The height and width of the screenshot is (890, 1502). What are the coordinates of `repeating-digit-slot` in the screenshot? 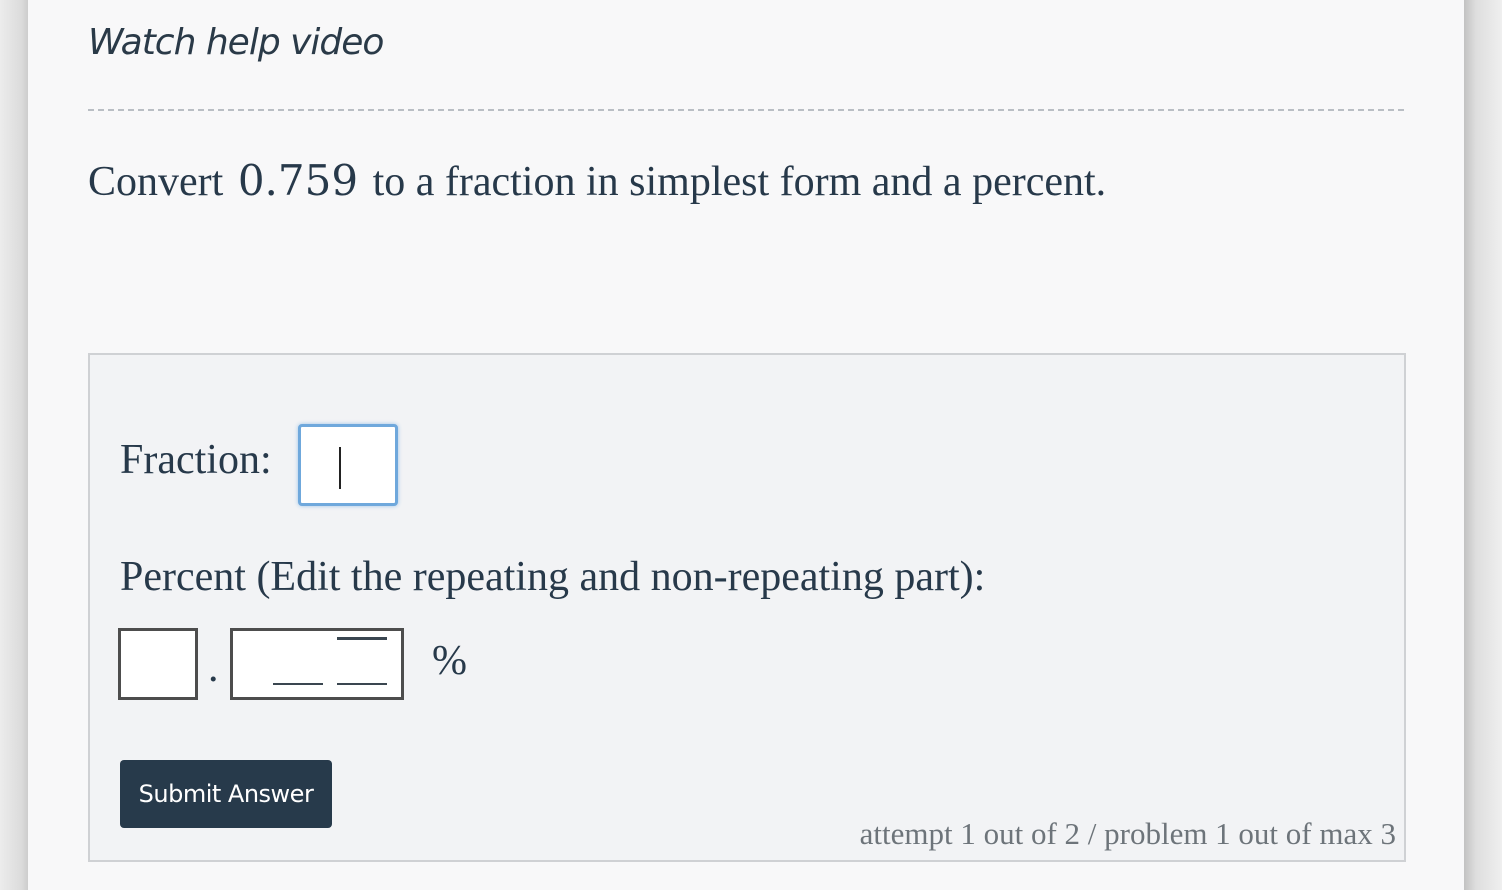 It's located at (362, 684).